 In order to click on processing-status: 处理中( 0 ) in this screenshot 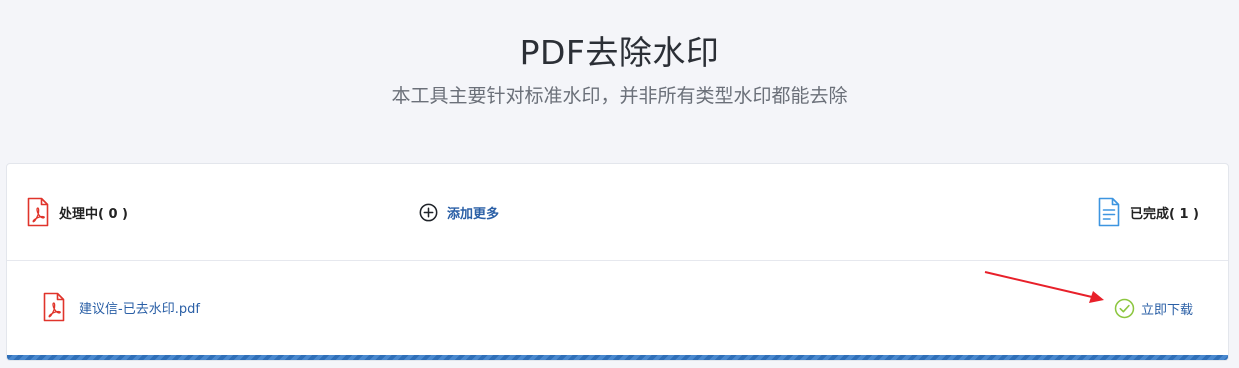, I will do `click(77, 212)`.